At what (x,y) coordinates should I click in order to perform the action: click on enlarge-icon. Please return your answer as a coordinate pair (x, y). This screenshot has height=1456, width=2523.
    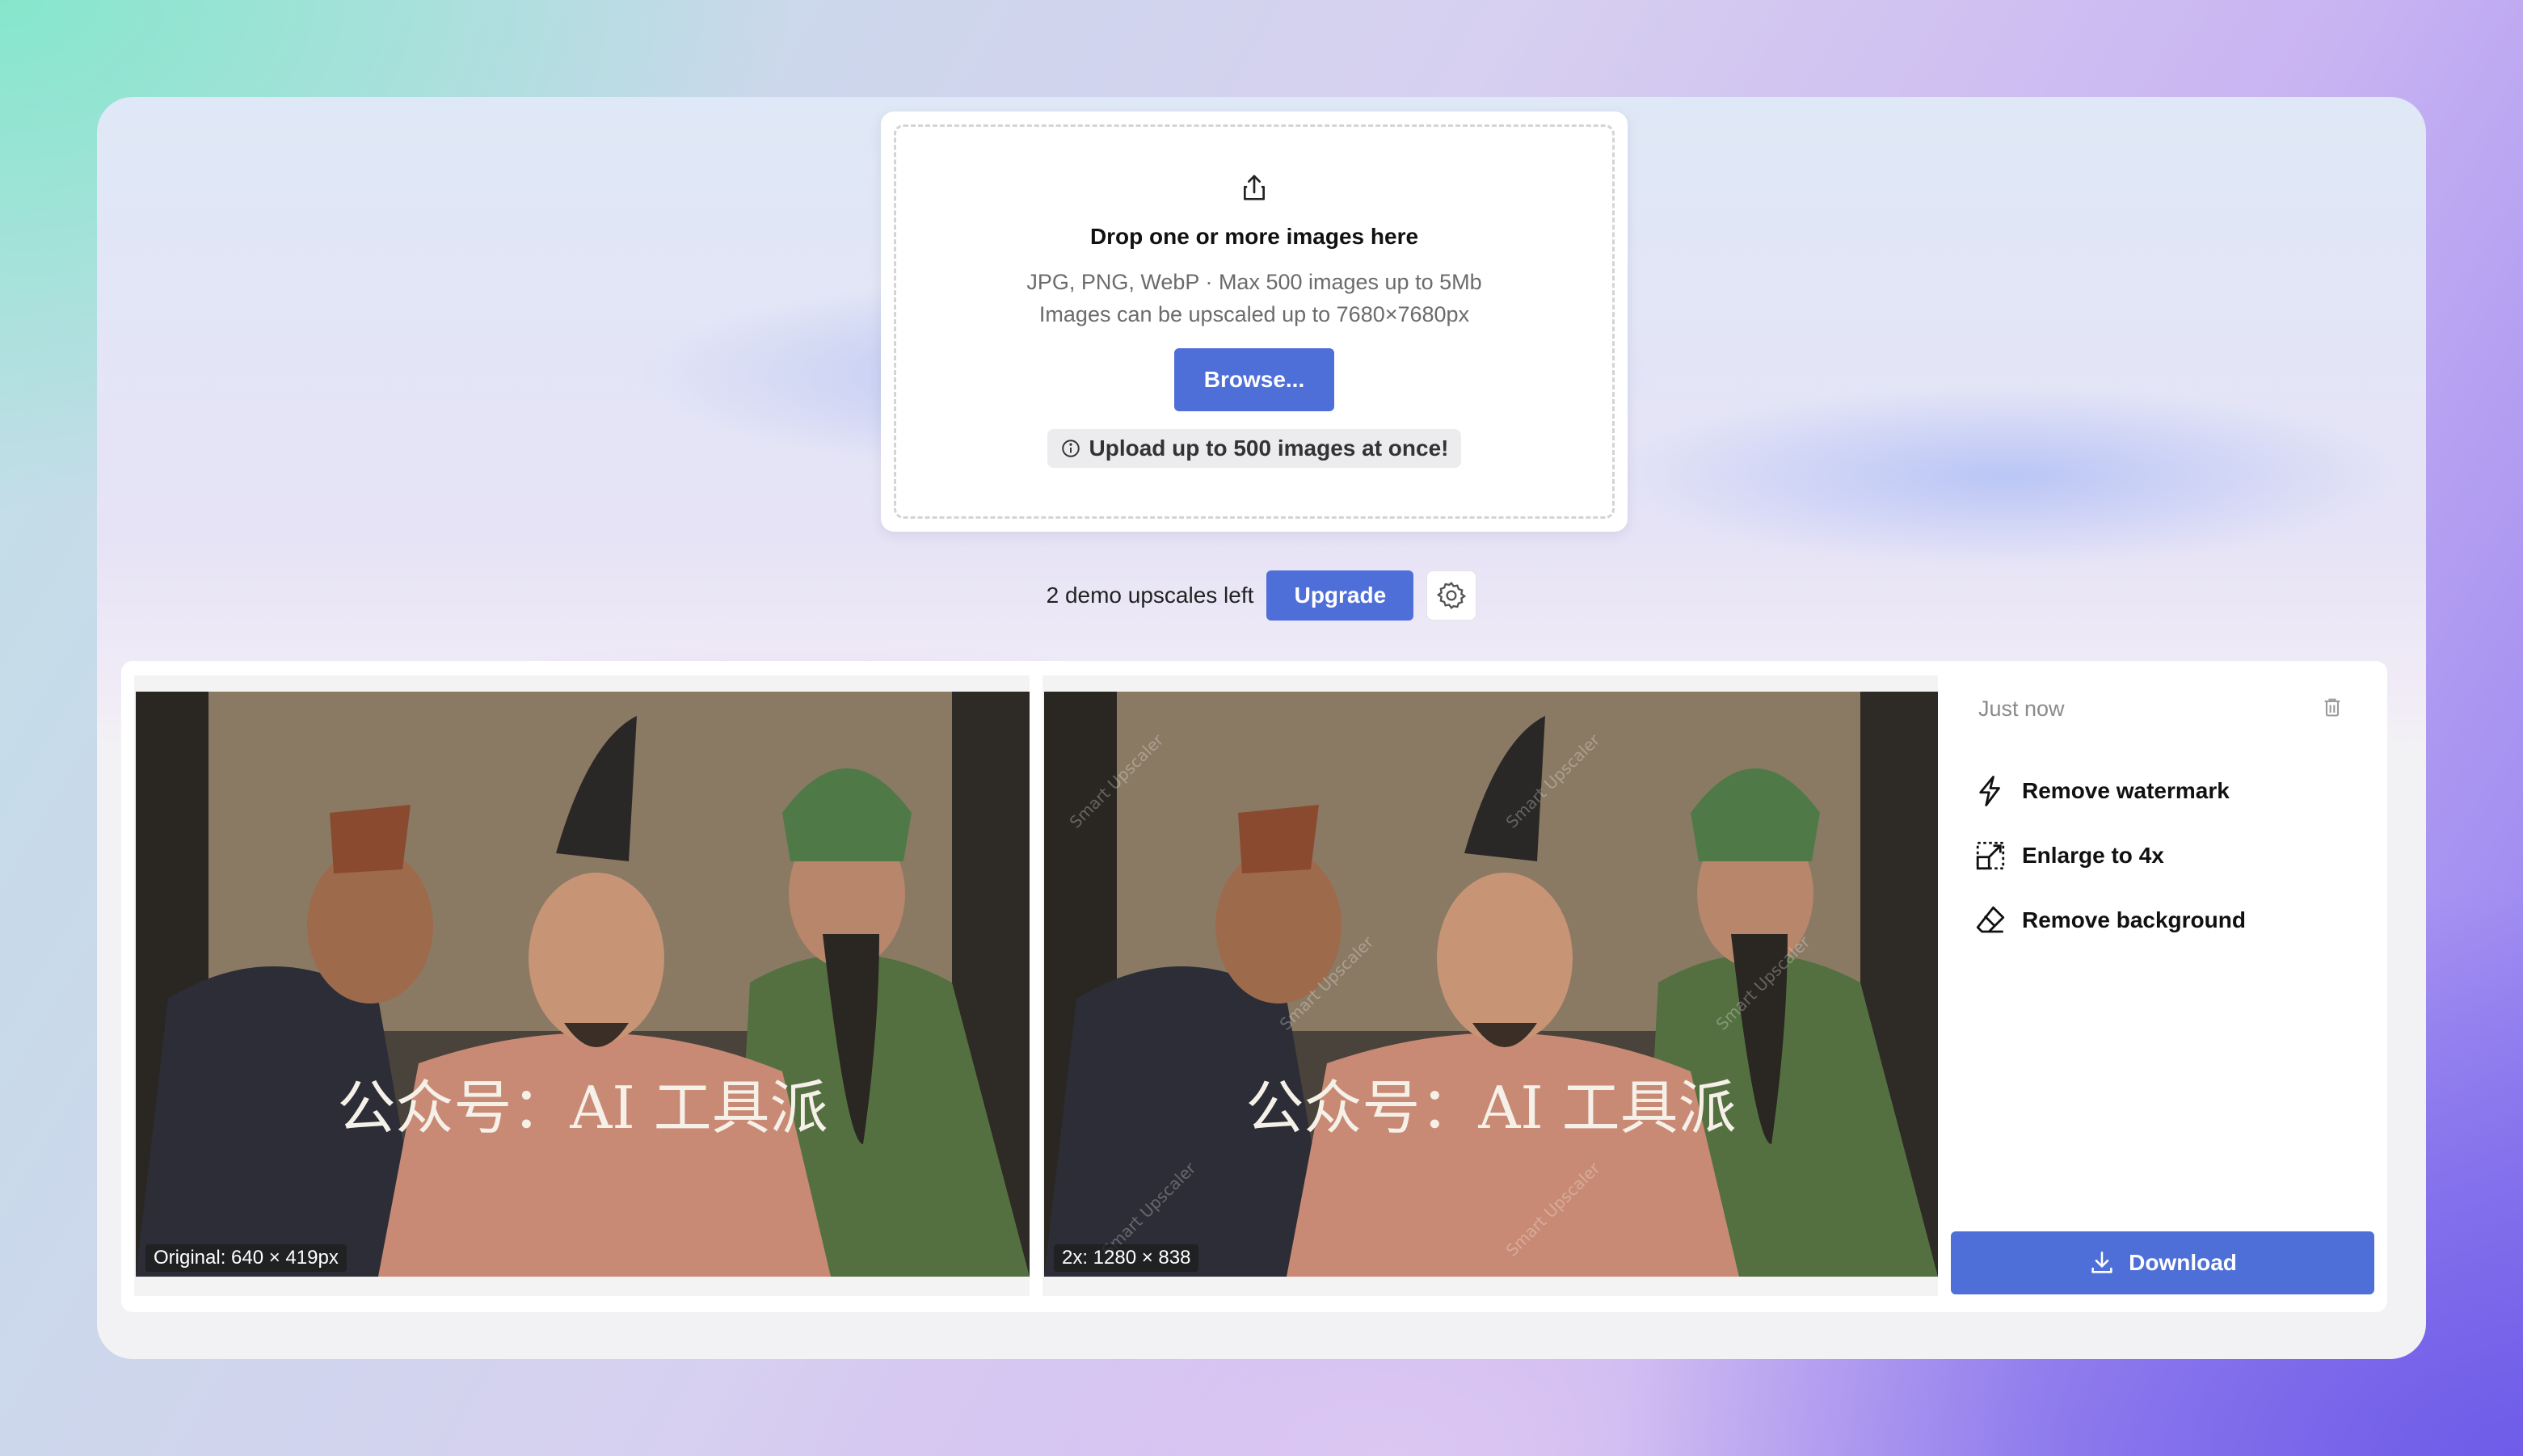
    Looking at the image, I should click on (1991, 855).